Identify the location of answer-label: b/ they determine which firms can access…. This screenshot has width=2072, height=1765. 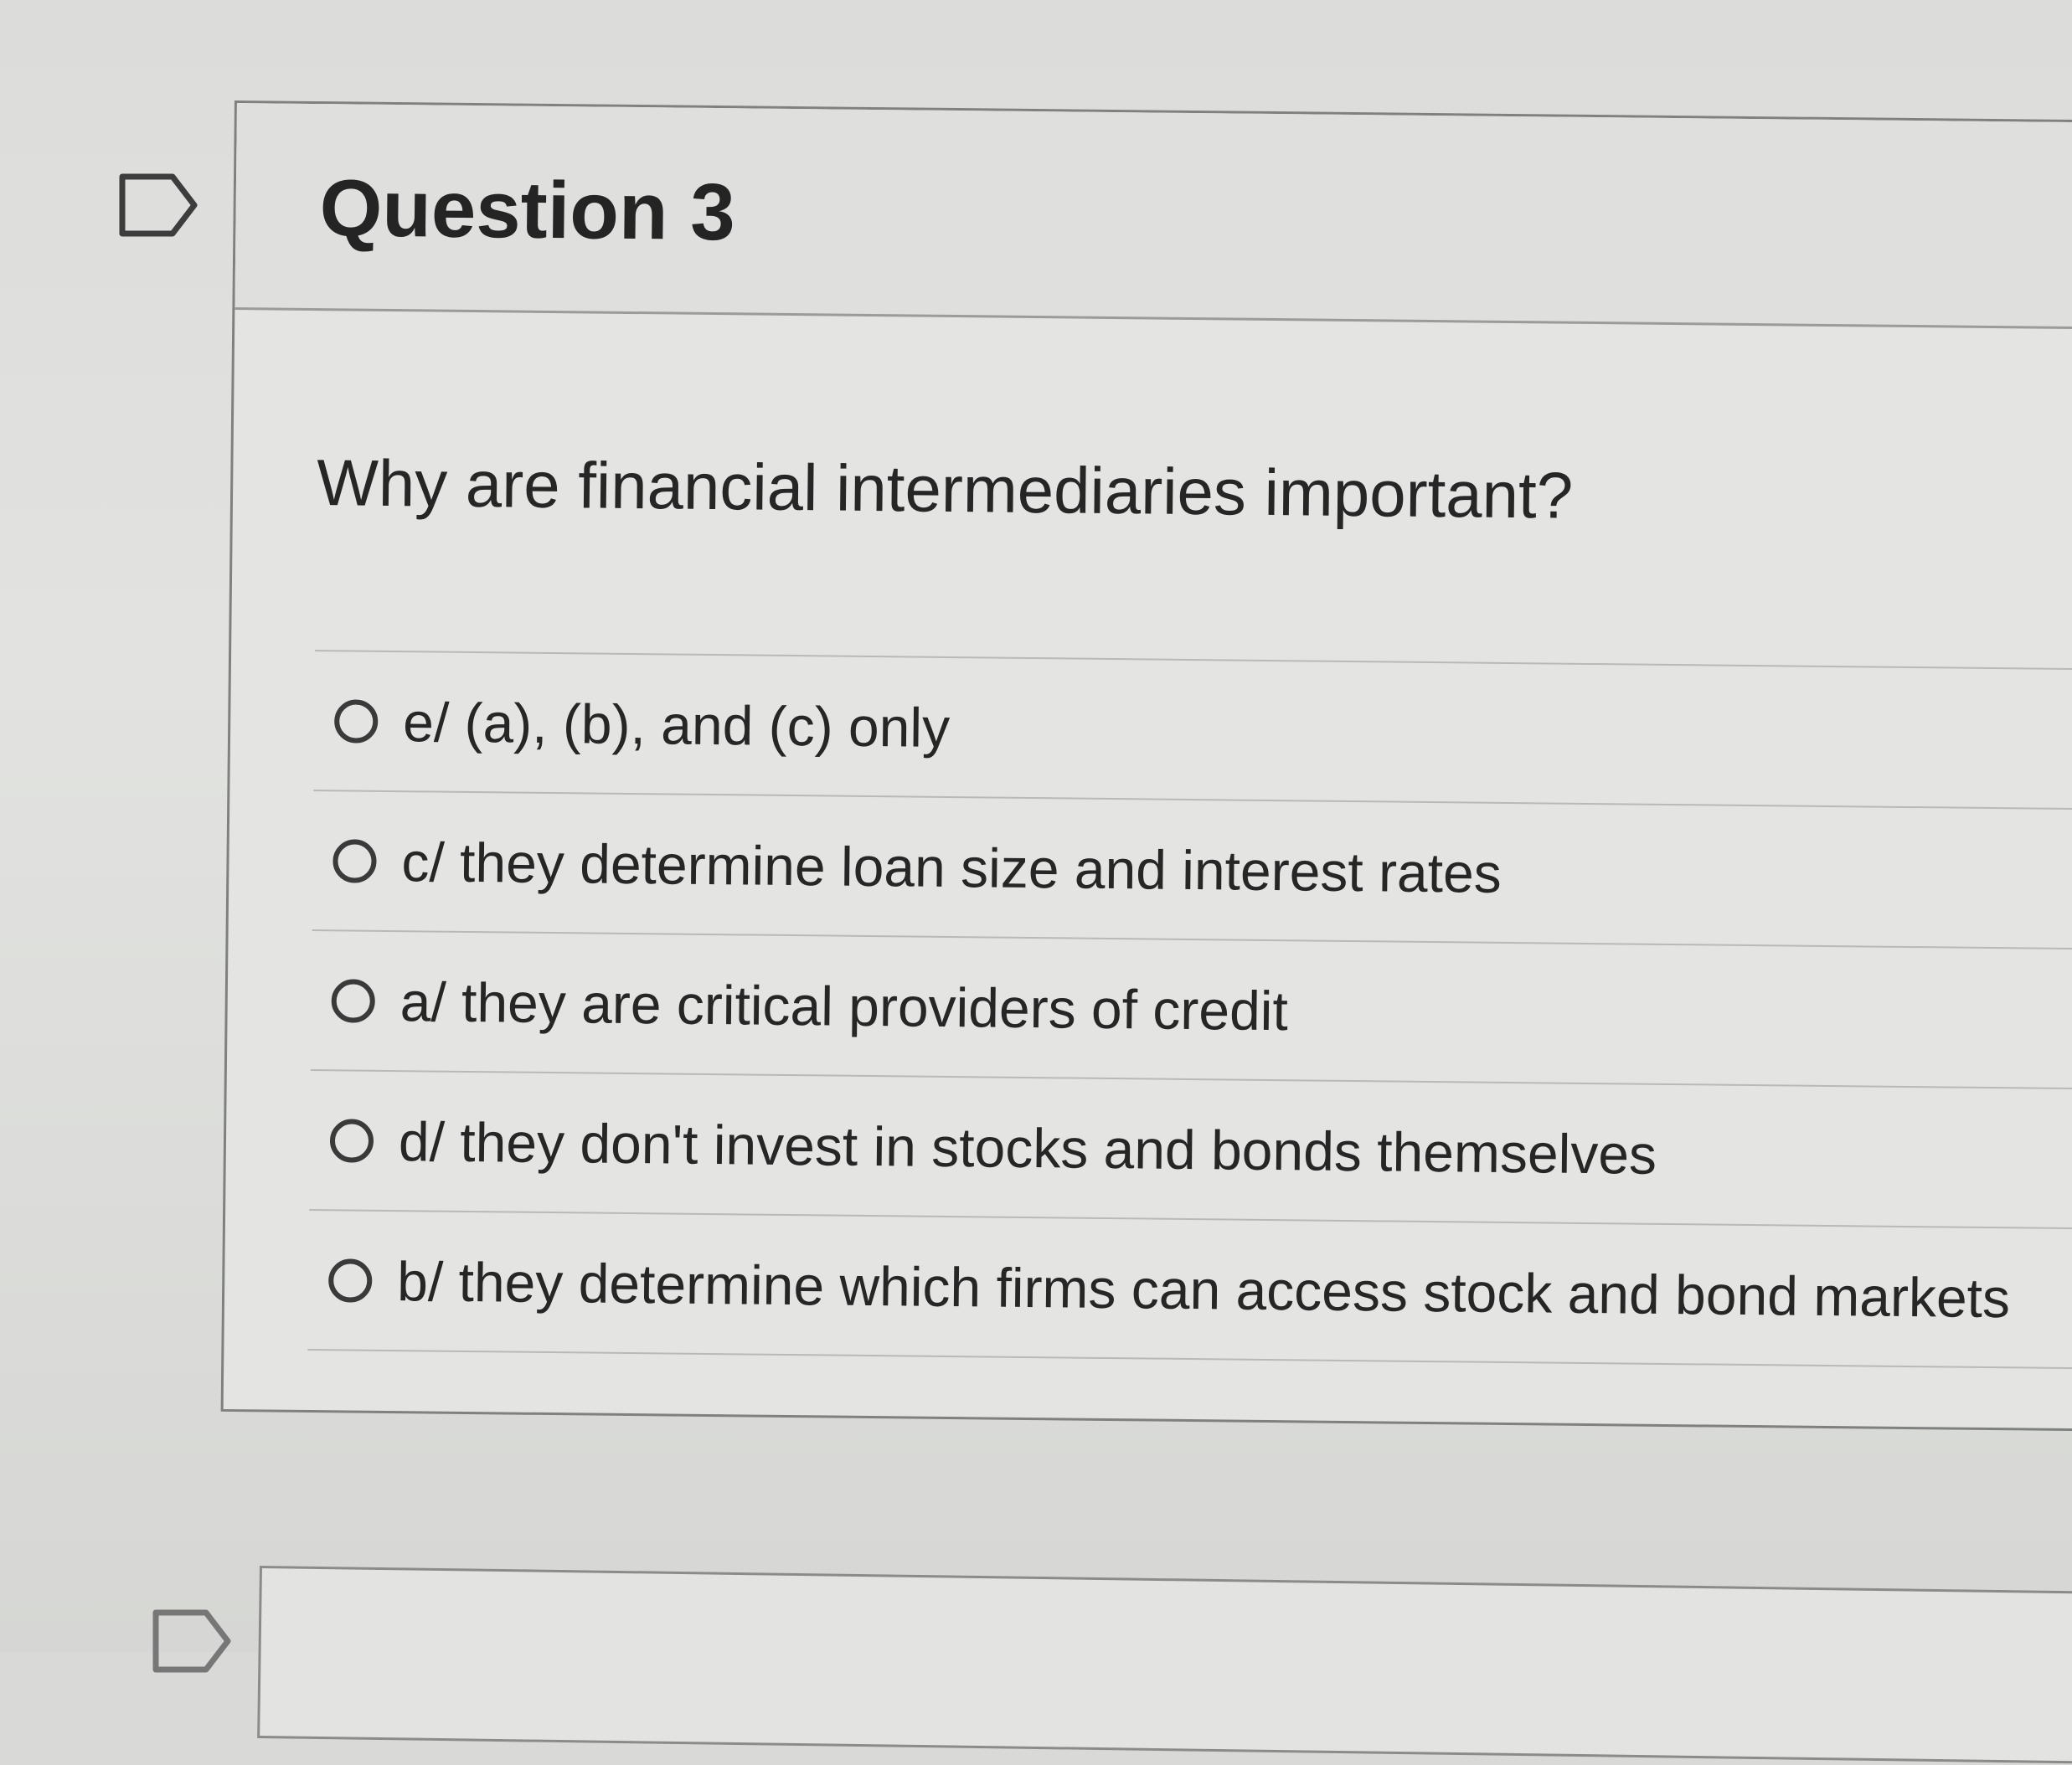
(1203, 1289).